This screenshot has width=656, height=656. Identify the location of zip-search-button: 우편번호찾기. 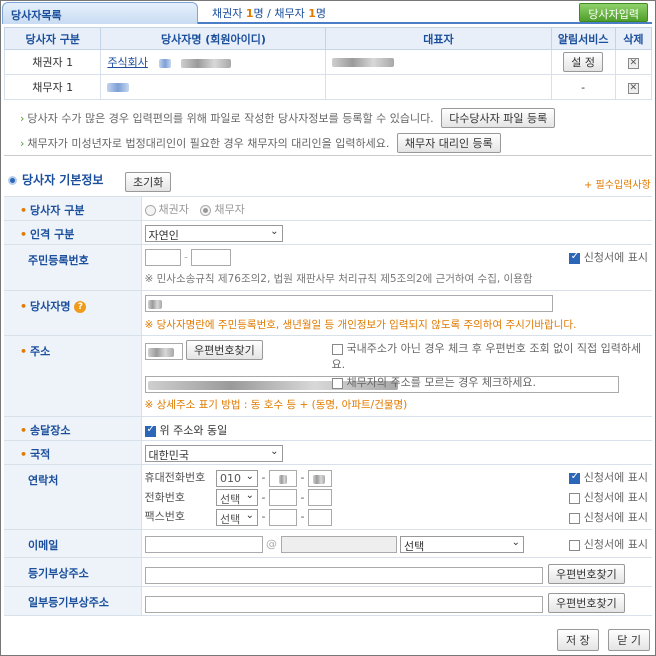
(224, 350).